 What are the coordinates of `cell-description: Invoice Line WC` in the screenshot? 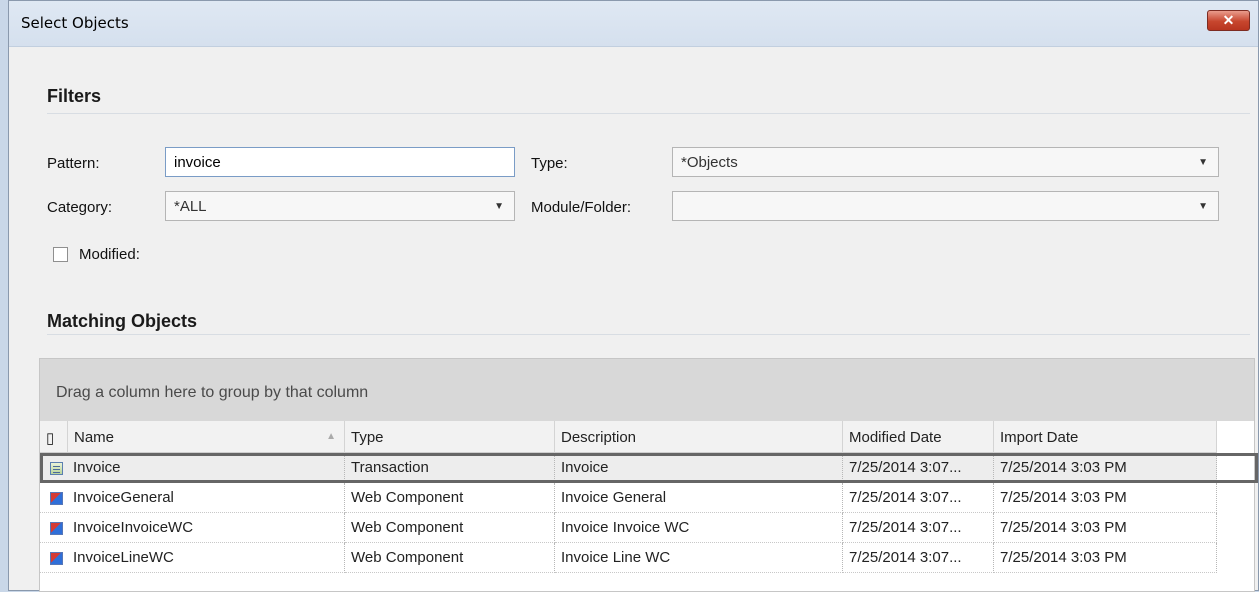 It's located at (699, 558).